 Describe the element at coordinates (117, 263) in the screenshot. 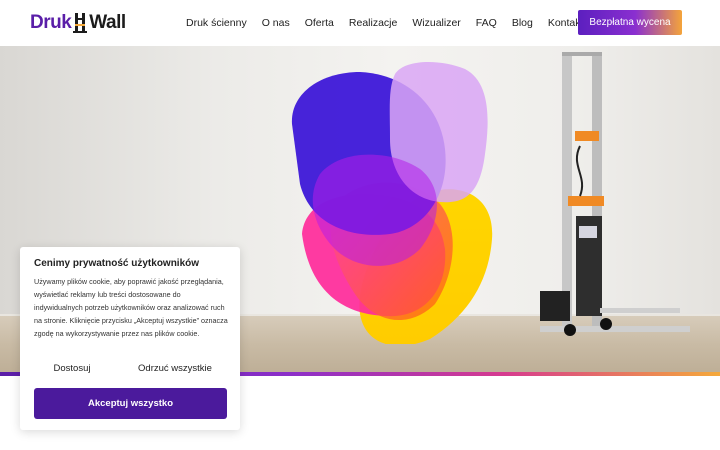

I see `cookie-title: Cenimy prywatność użytkowników` at that location.